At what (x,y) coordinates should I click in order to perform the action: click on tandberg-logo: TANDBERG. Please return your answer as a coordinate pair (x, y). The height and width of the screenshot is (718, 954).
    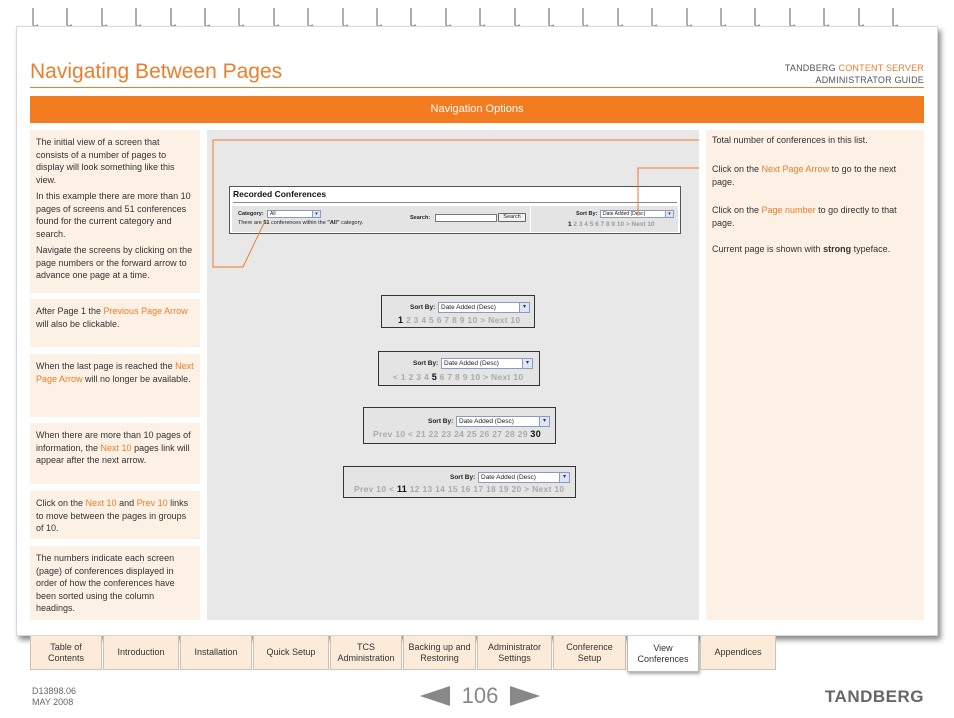
    Looking at the image, I should click on (874, 696).